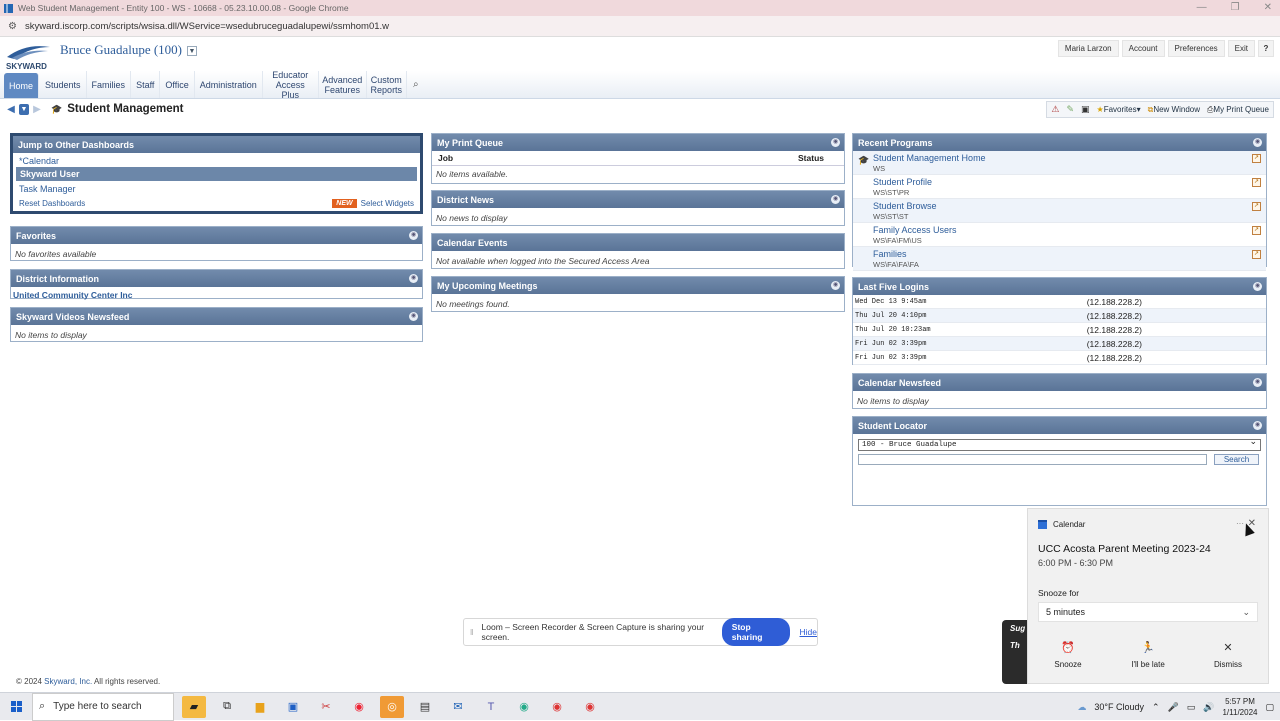 Image resolution: width=1280 pixels, height=721 pixels. Describe the element at coordinates (1239, 707) in the screenshot. I see `clock: 5:57 PM 1/11/2024` at that location.